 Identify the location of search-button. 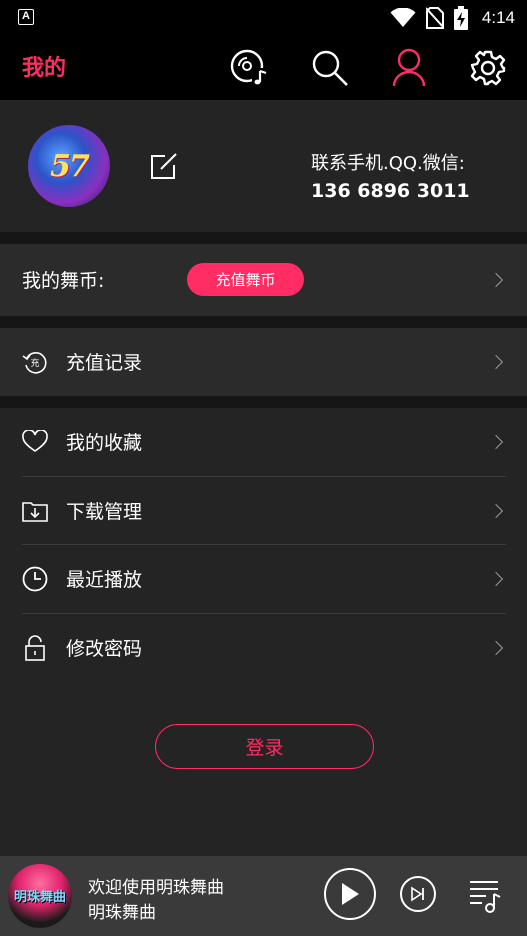
(330, 68).